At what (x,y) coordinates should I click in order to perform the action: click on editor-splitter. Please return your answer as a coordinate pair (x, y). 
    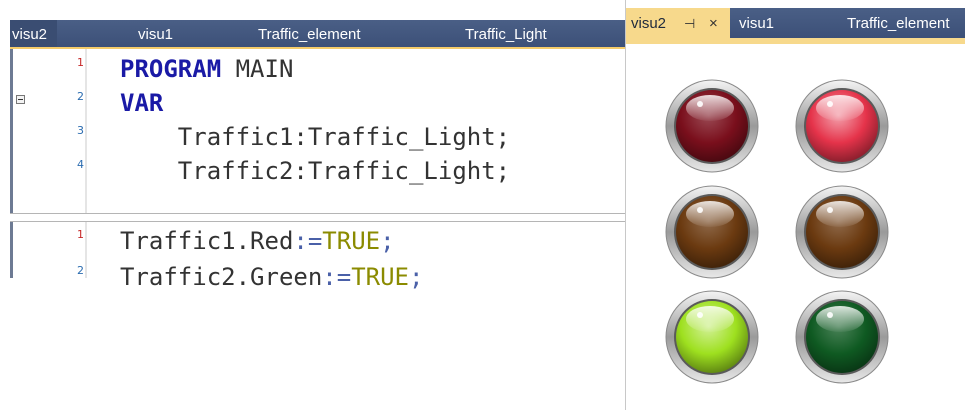
    Looking at the image, I should click on (317, 217).